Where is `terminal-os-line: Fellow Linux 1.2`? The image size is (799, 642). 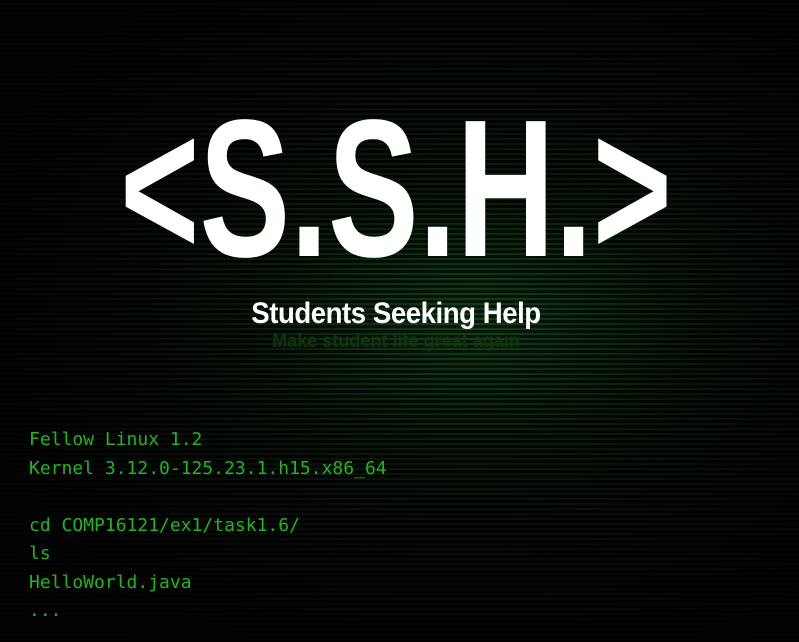 terminal-os-line: Fellow Linux 1.2 is located at coordinates (116, 439).